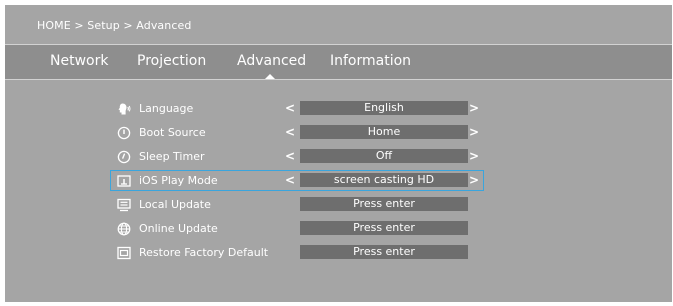  I want to click on setting-value: English, so click(384, 108).